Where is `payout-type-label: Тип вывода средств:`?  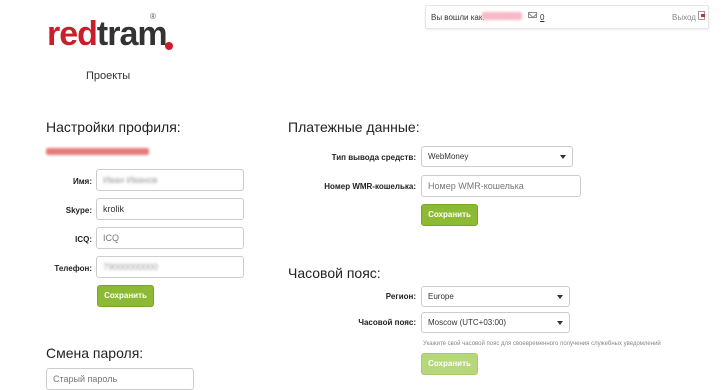 payout-type-label: Тип вывода средств: is located at coordinates (373, 157).